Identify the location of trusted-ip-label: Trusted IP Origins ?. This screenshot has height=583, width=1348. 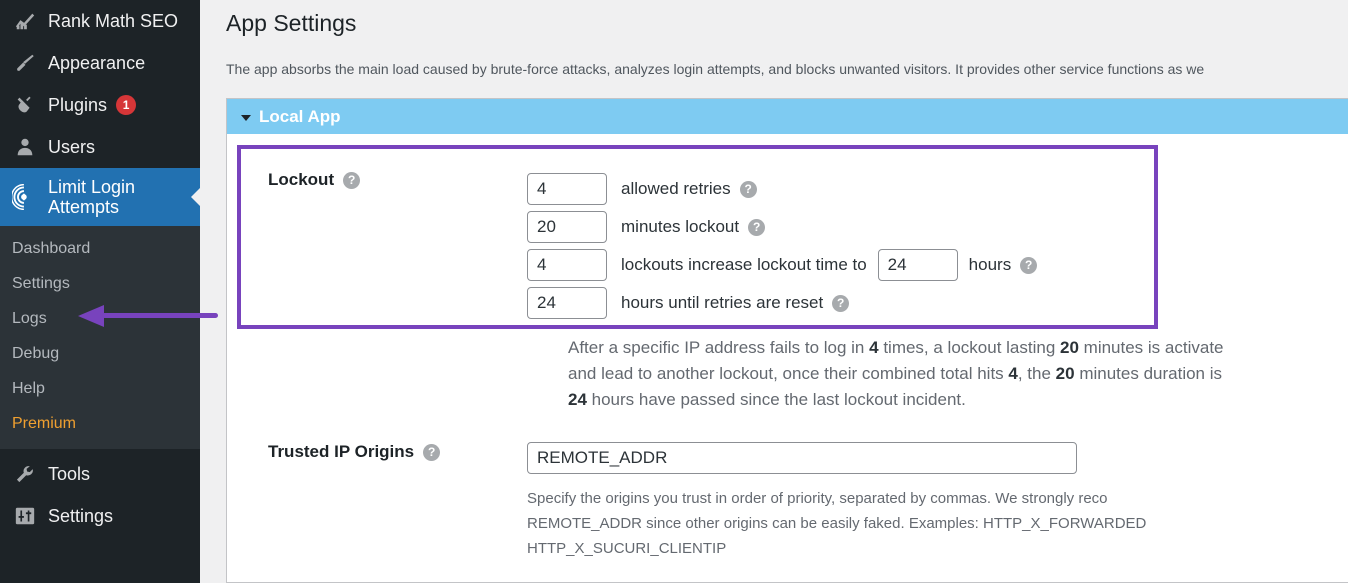
(377, 452).